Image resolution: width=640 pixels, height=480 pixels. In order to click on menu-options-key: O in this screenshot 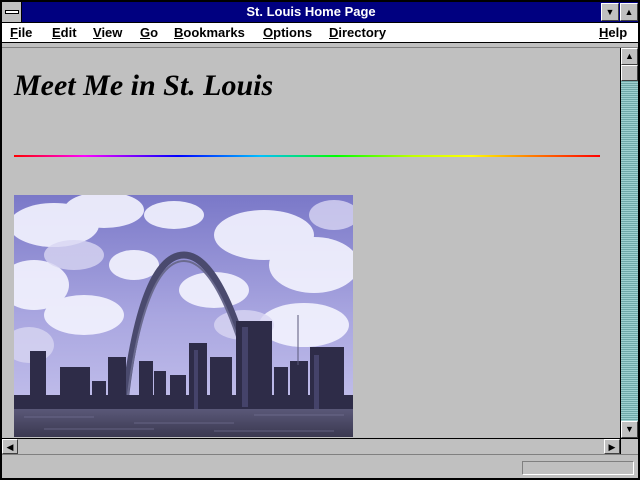, I will do `click(268, 32)`.